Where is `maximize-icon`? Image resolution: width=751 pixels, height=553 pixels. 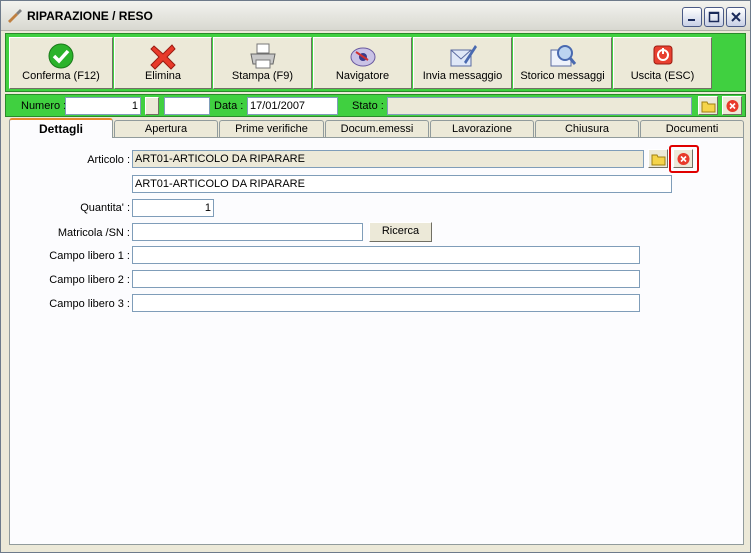 maximize-icon is located at coordinates (714, 17).